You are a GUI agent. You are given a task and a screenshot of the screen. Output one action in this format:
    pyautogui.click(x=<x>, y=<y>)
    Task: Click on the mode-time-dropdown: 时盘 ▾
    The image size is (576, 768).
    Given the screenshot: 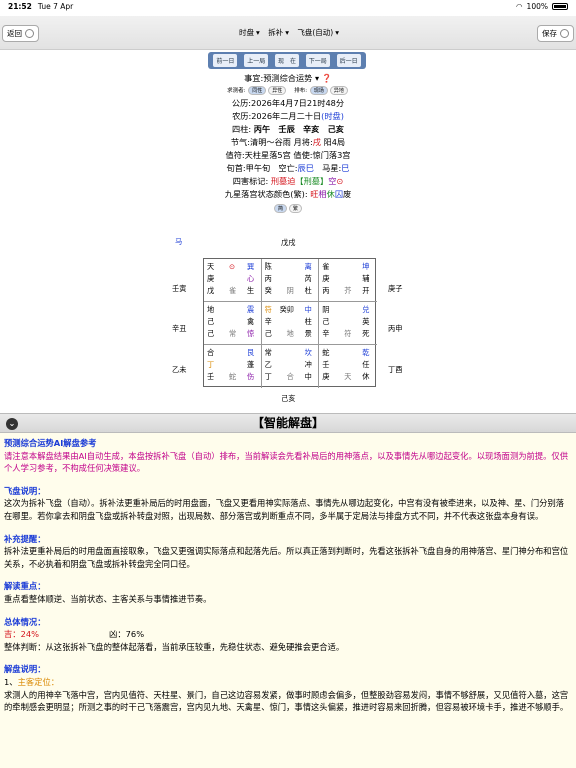 What is the action you would take?
    pyautogui.click(x=248, y=32)
    